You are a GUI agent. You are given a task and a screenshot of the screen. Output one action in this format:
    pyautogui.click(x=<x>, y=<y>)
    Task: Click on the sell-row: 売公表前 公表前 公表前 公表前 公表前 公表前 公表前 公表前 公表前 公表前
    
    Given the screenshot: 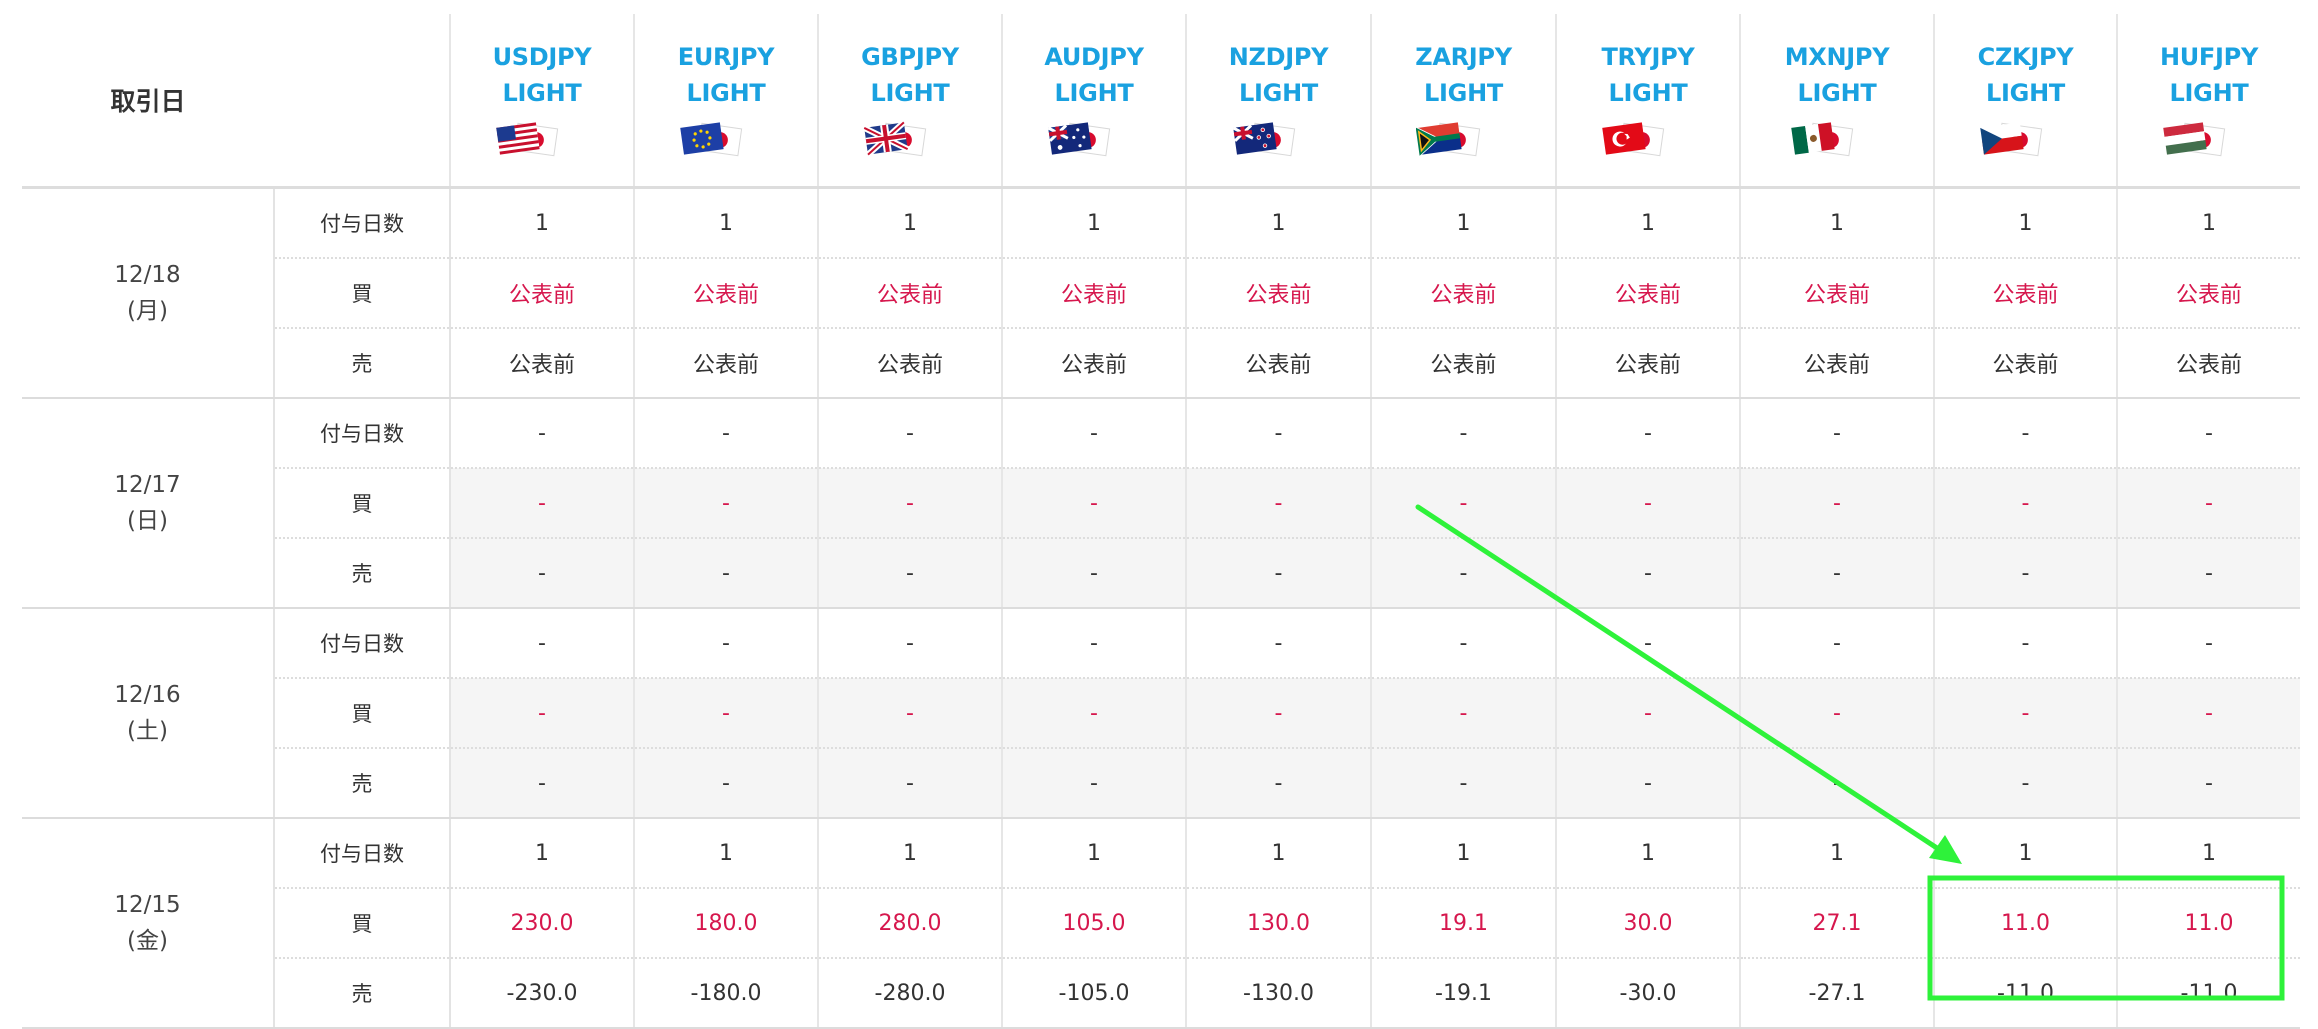 What is the action you would take?
    pyautogui.click(x=1161, y=363)
    